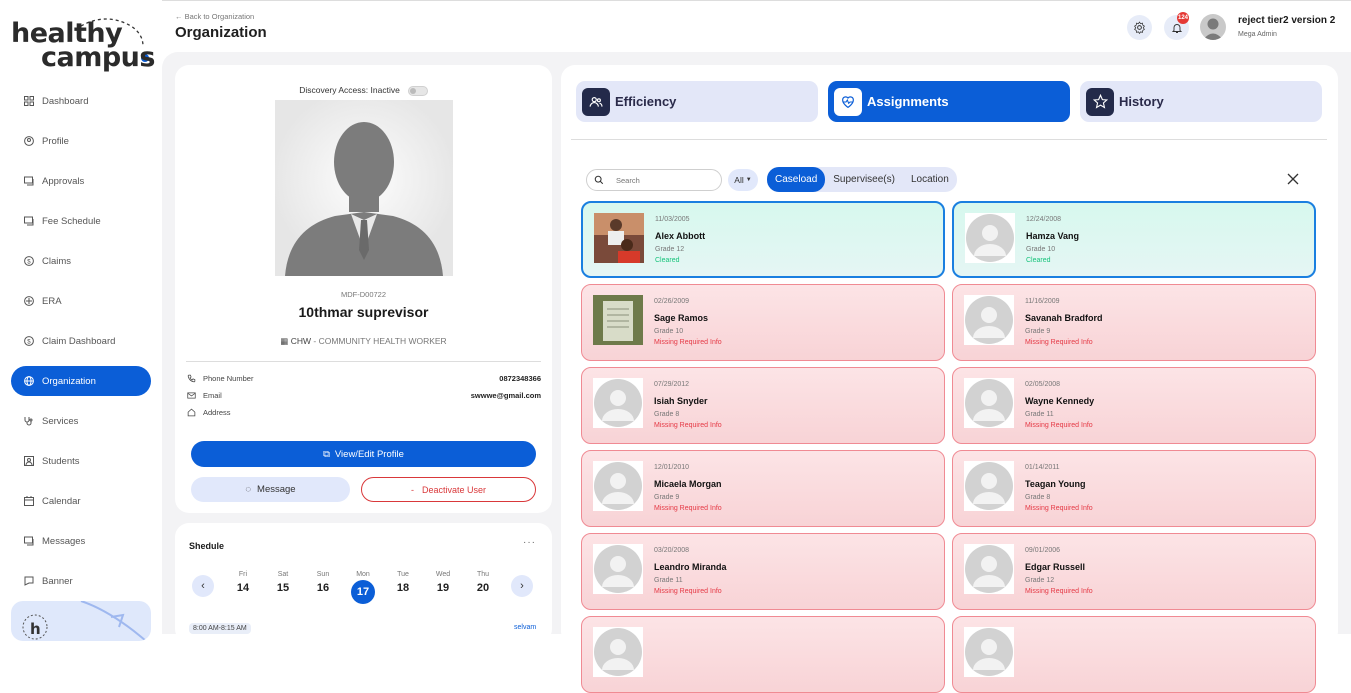  What do you see at coordinates (448, 489) in the screenshot?
I see `deactivate-user-button: - Deactivate User` at bounding box center [448, 489].